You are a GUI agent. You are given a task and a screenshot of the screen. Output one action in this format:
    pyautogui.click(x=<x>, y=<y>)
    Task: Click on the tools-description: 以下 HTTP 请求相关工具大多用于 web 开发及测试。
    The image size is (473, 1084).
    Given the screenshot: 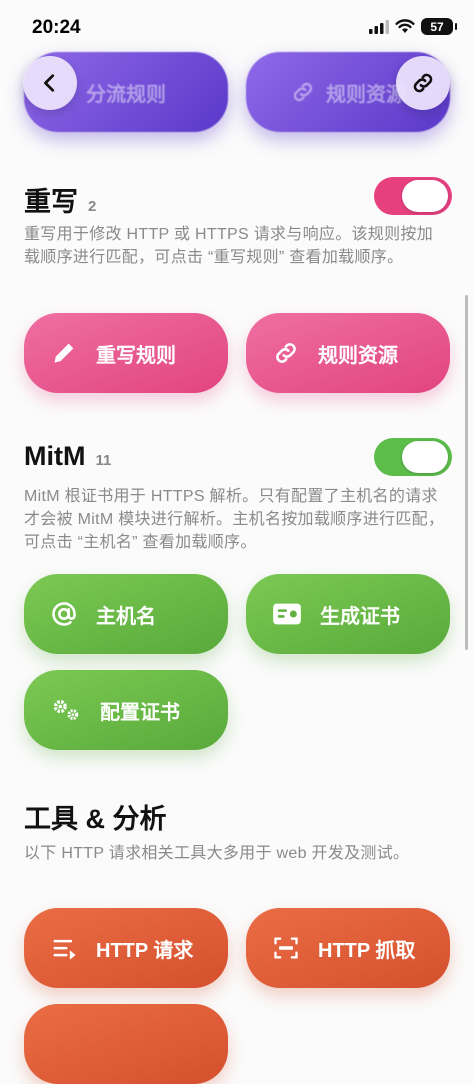 What is the action you would take?
    pyautogui.click(x=217, y=853)
    